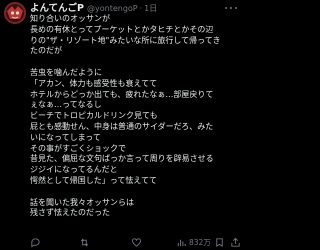 The image size is (320, 250). I want to click on reply-icon, so click(35, 242).